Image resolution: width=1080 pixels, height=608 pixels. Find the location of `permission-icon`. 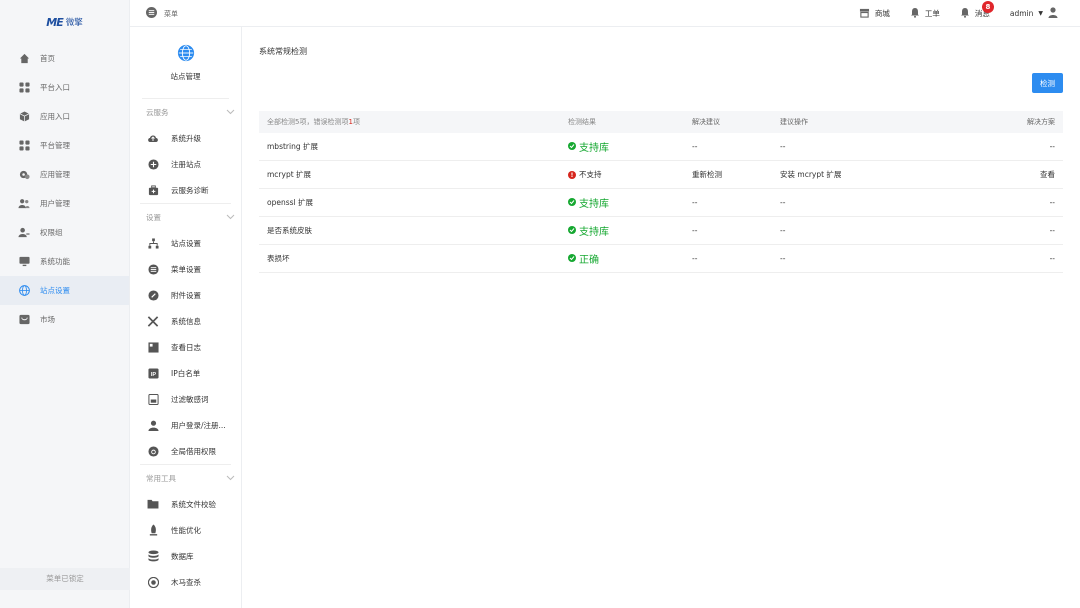

permission-icon is located at coordinates (153, 451).